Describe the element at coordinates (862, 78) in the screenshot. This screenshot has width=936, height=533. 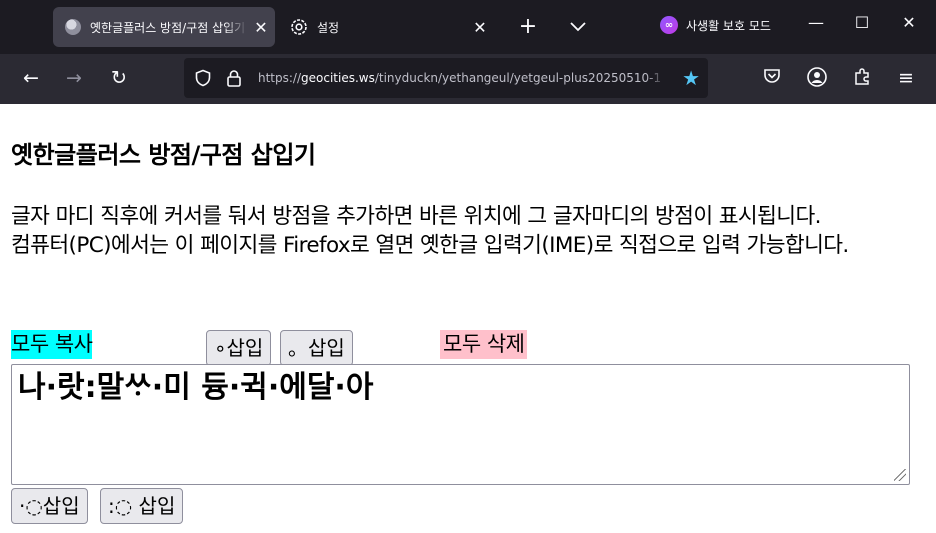
I see `extensions-icon` at that location.